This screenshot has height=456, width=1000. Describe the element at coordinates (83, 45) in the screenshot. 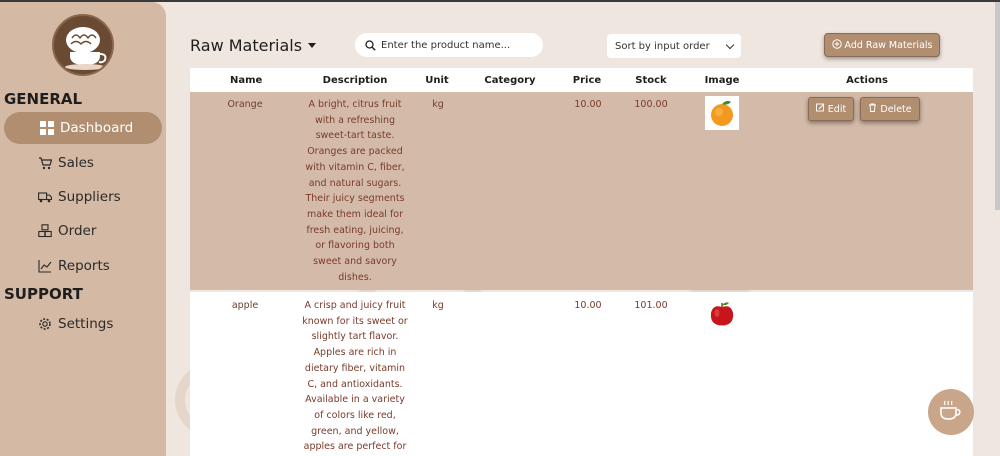

I see `coffee-brain-logo` at that location.